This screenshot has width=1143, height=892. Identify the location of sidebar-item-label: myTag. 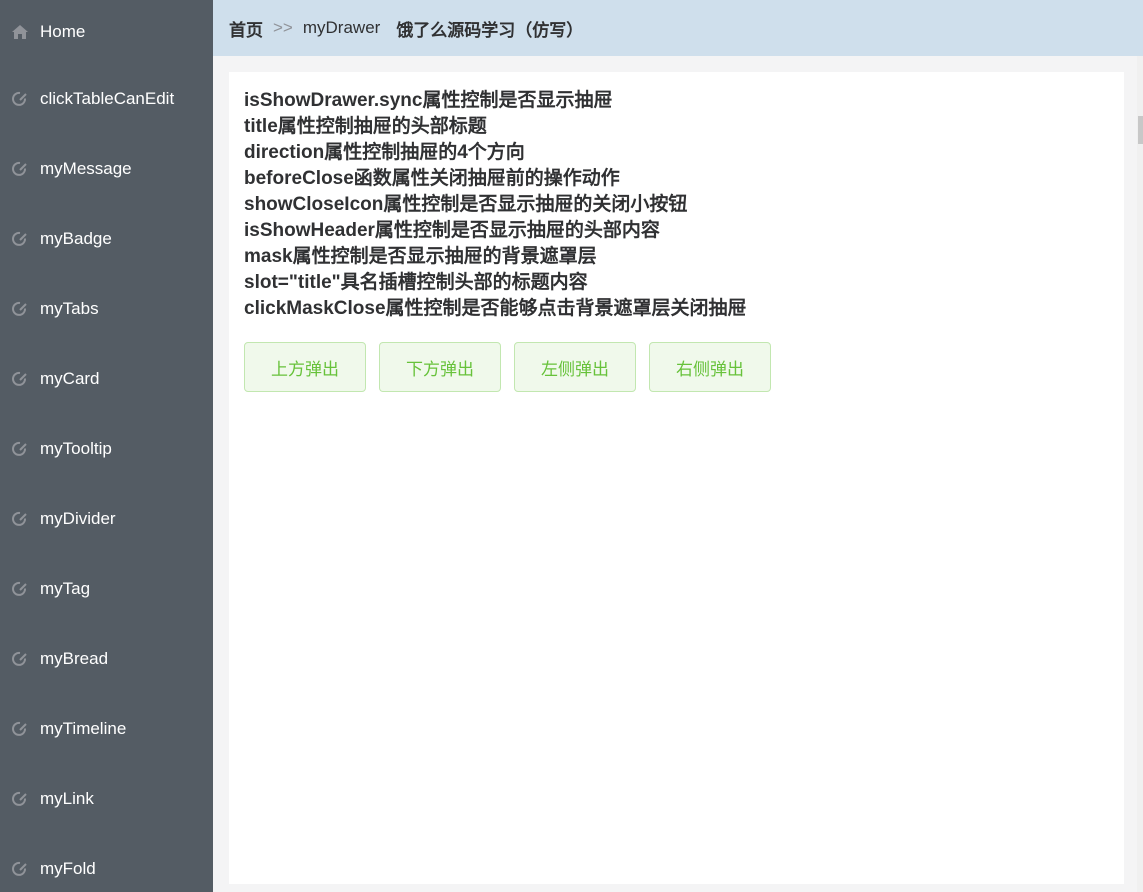
(65, 588).